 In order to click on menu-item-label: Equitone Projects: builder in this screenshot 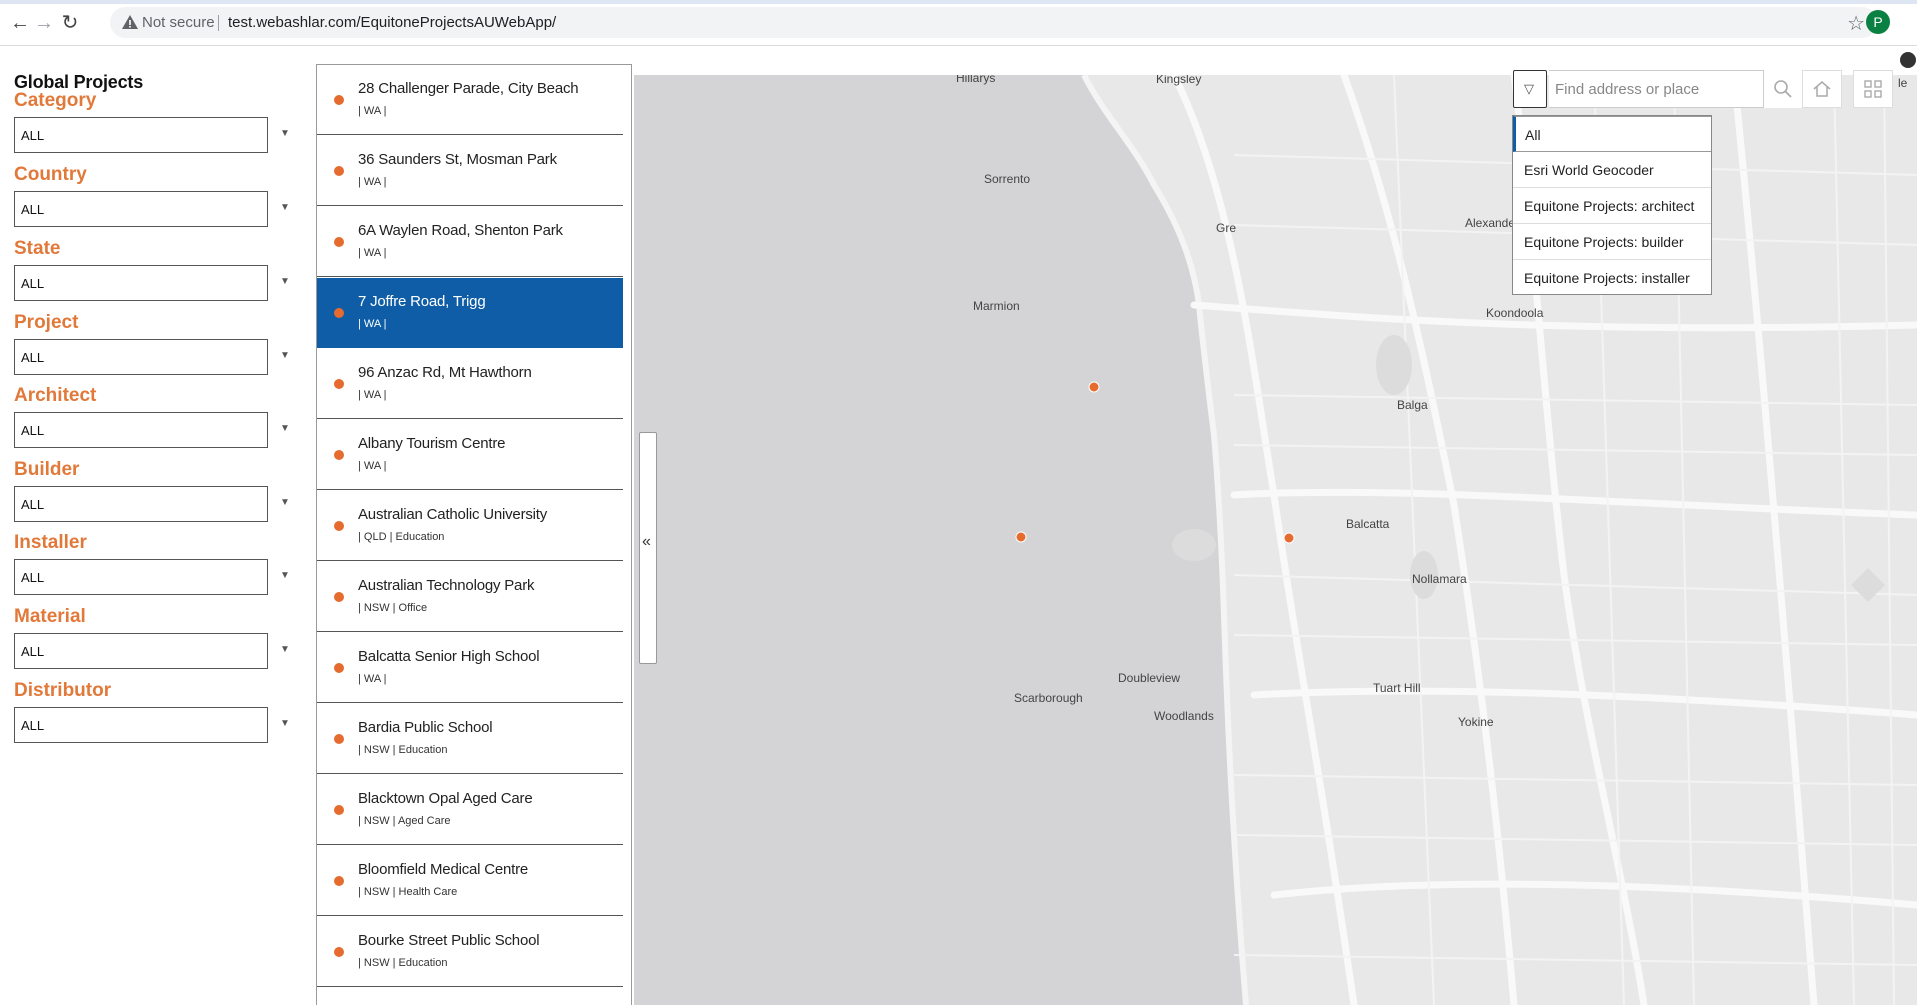, I will do `click(1604, 242)`.